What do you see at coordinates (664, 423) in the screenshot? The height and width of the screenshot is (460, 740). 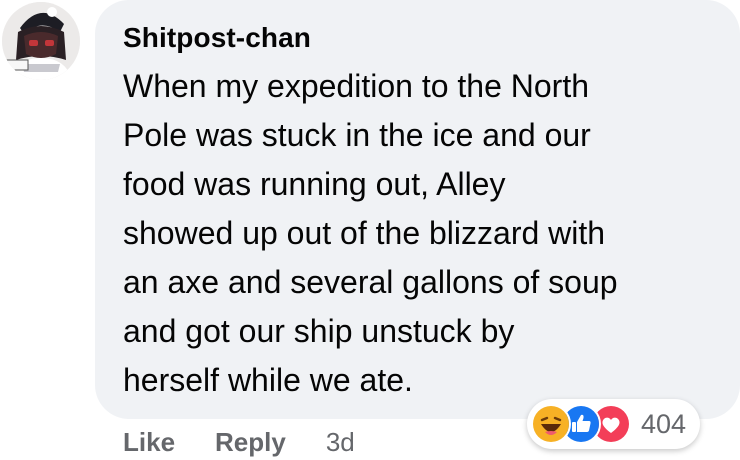 I see `reaction-count: 404` at bounding box center [664, 423].